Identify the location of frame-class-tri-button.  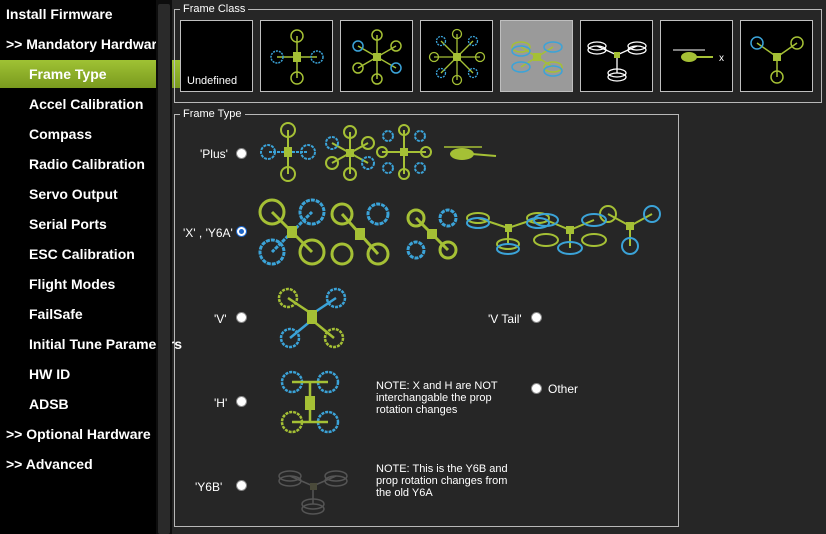
(776, 56).